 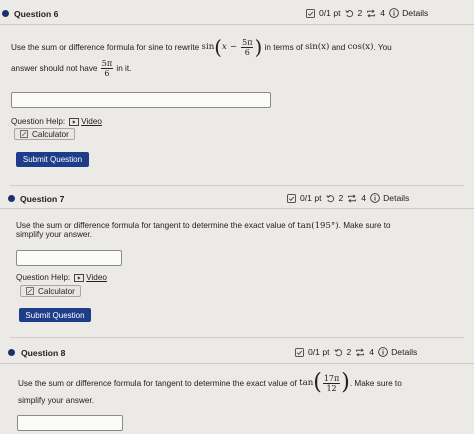 I want to click on question-7-details-button: Details, so click(x=389, y=198).